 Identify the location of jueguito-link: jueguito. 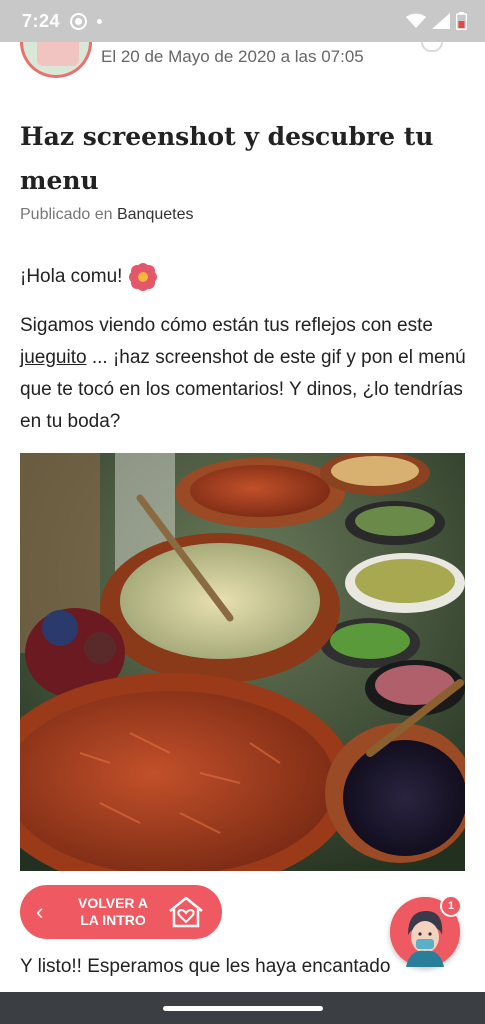
(53, 357).